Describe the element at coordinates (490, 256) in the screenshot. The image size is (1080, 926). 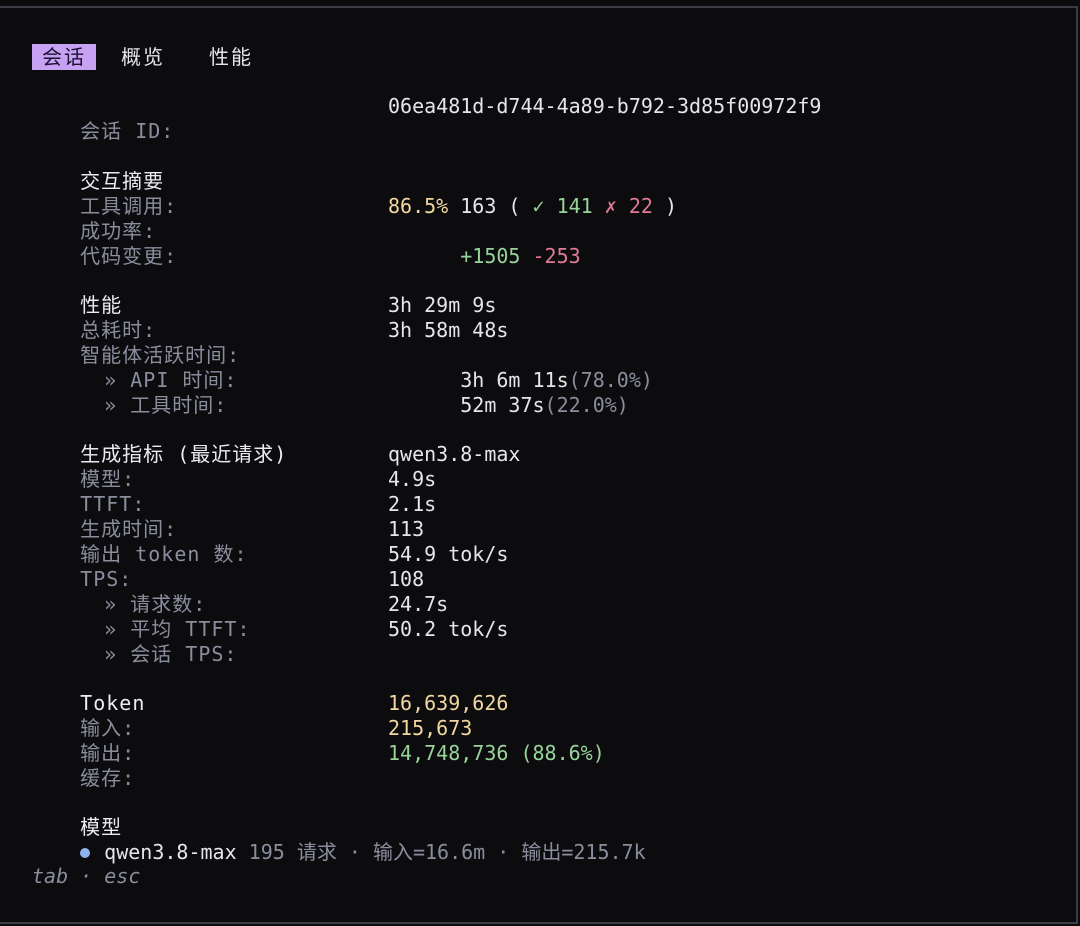
I see `lines-added: +1505` at that location.